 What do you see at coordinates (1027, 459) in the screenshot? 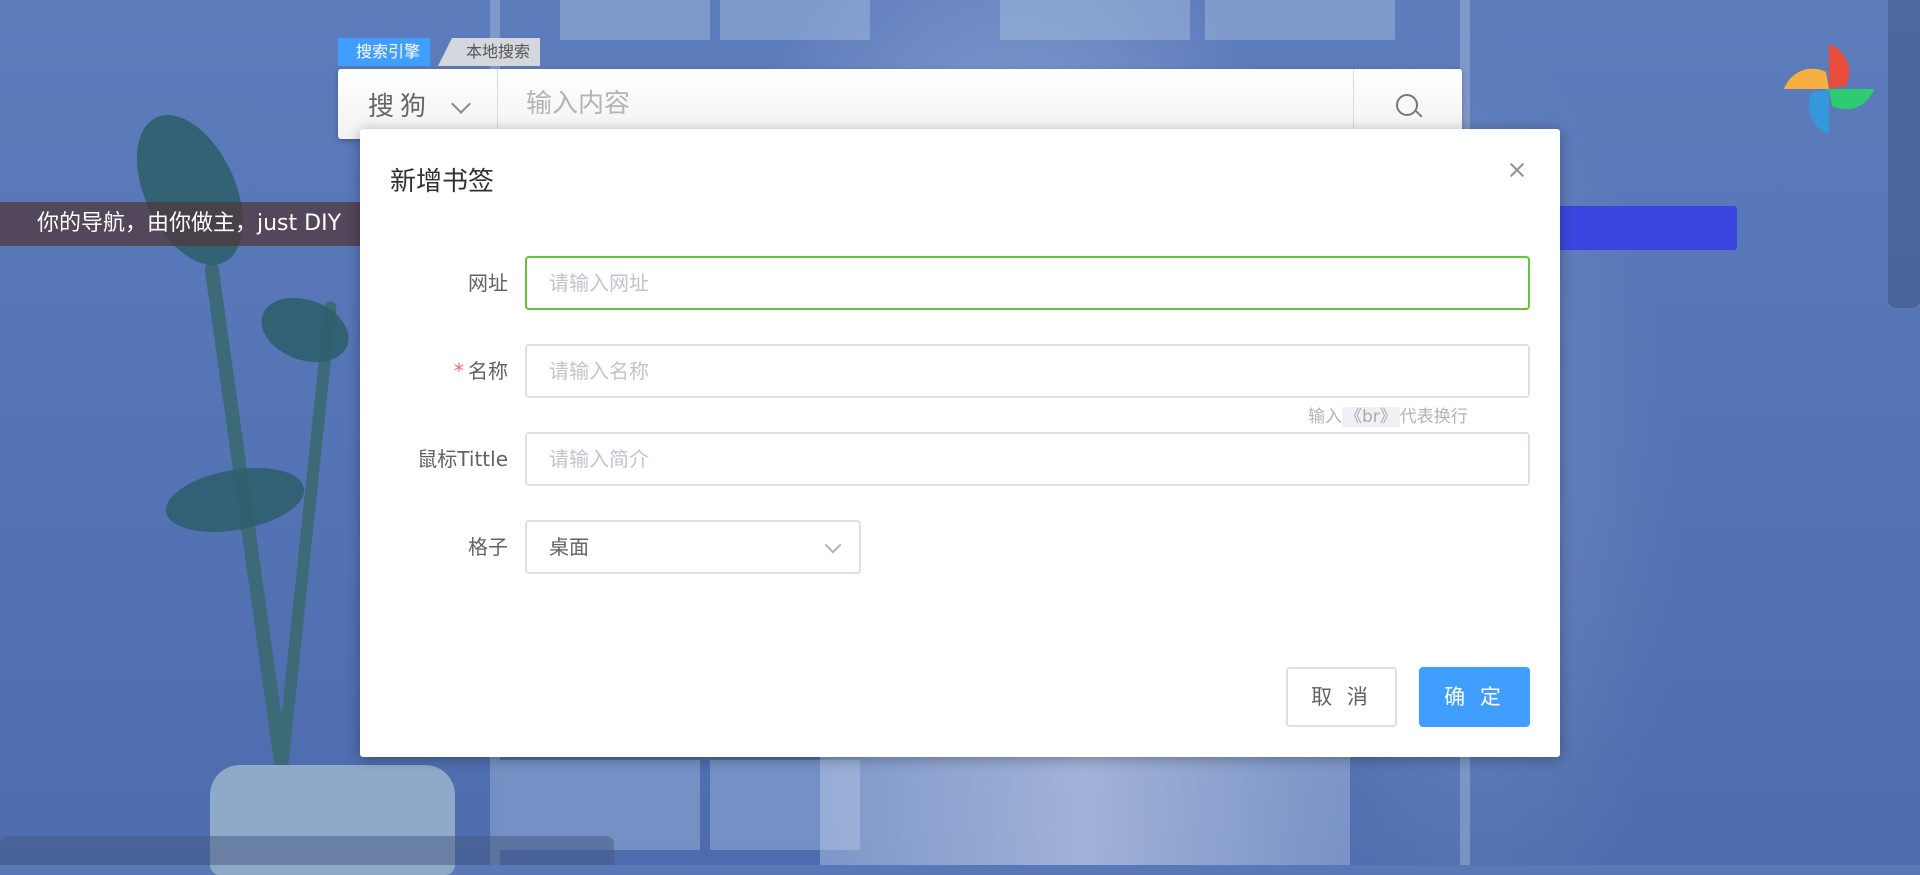
I see `tooltip-input` at bounding box center [1027, 459].